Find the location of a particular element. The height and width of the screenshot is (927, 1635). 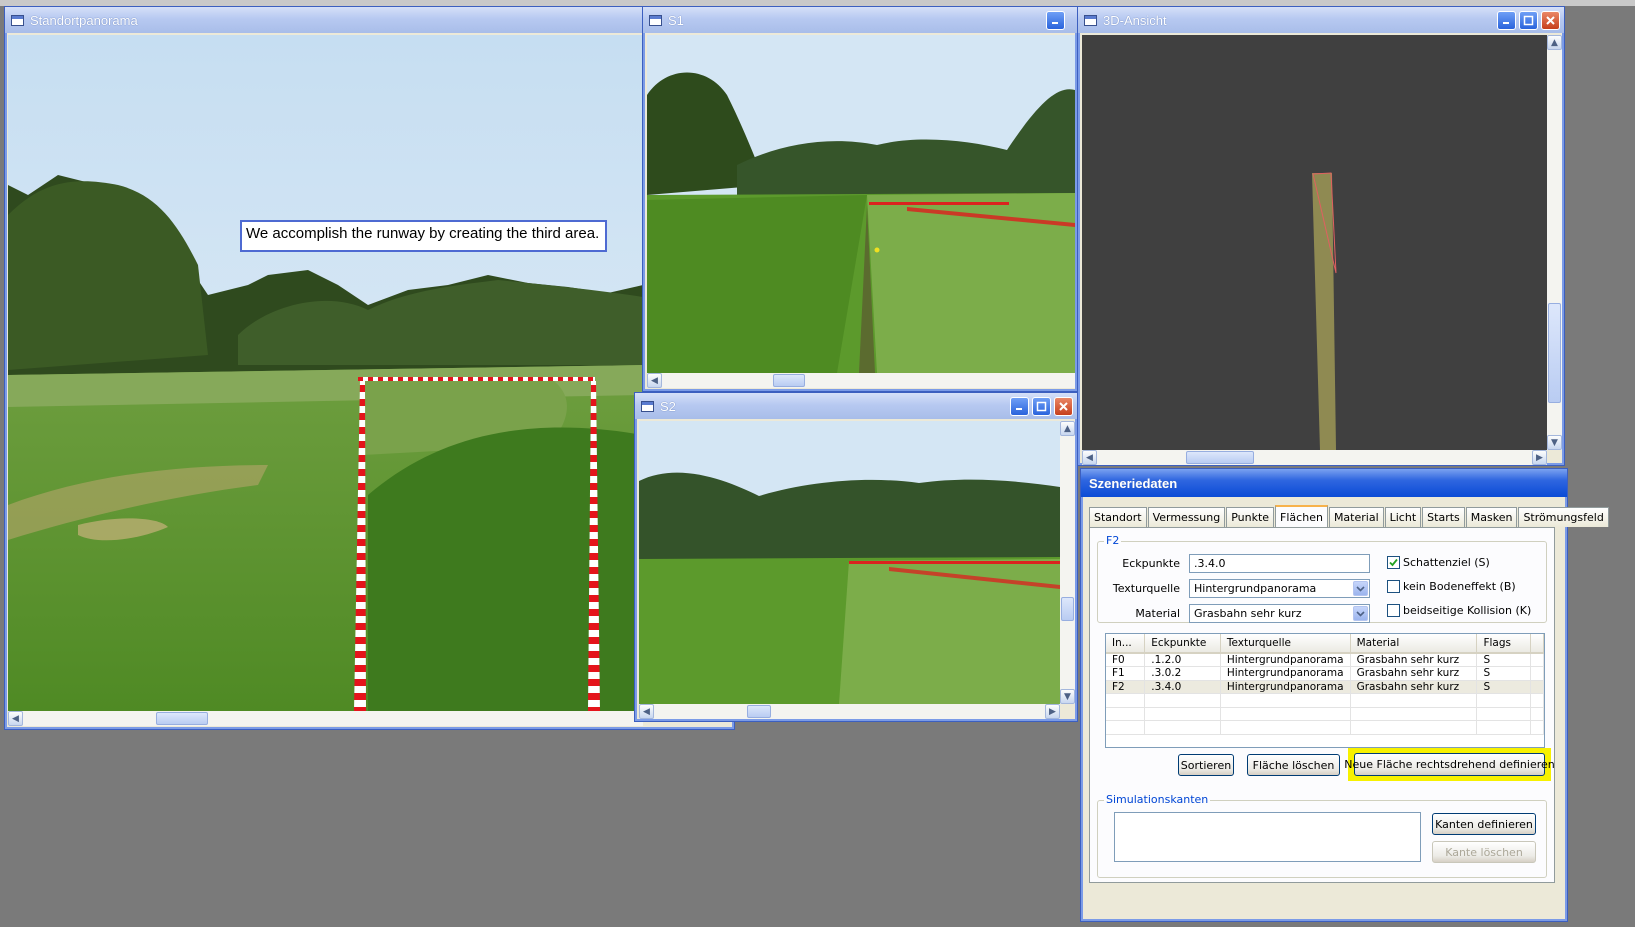

runway-3d is located at coordinates (1324, 311).